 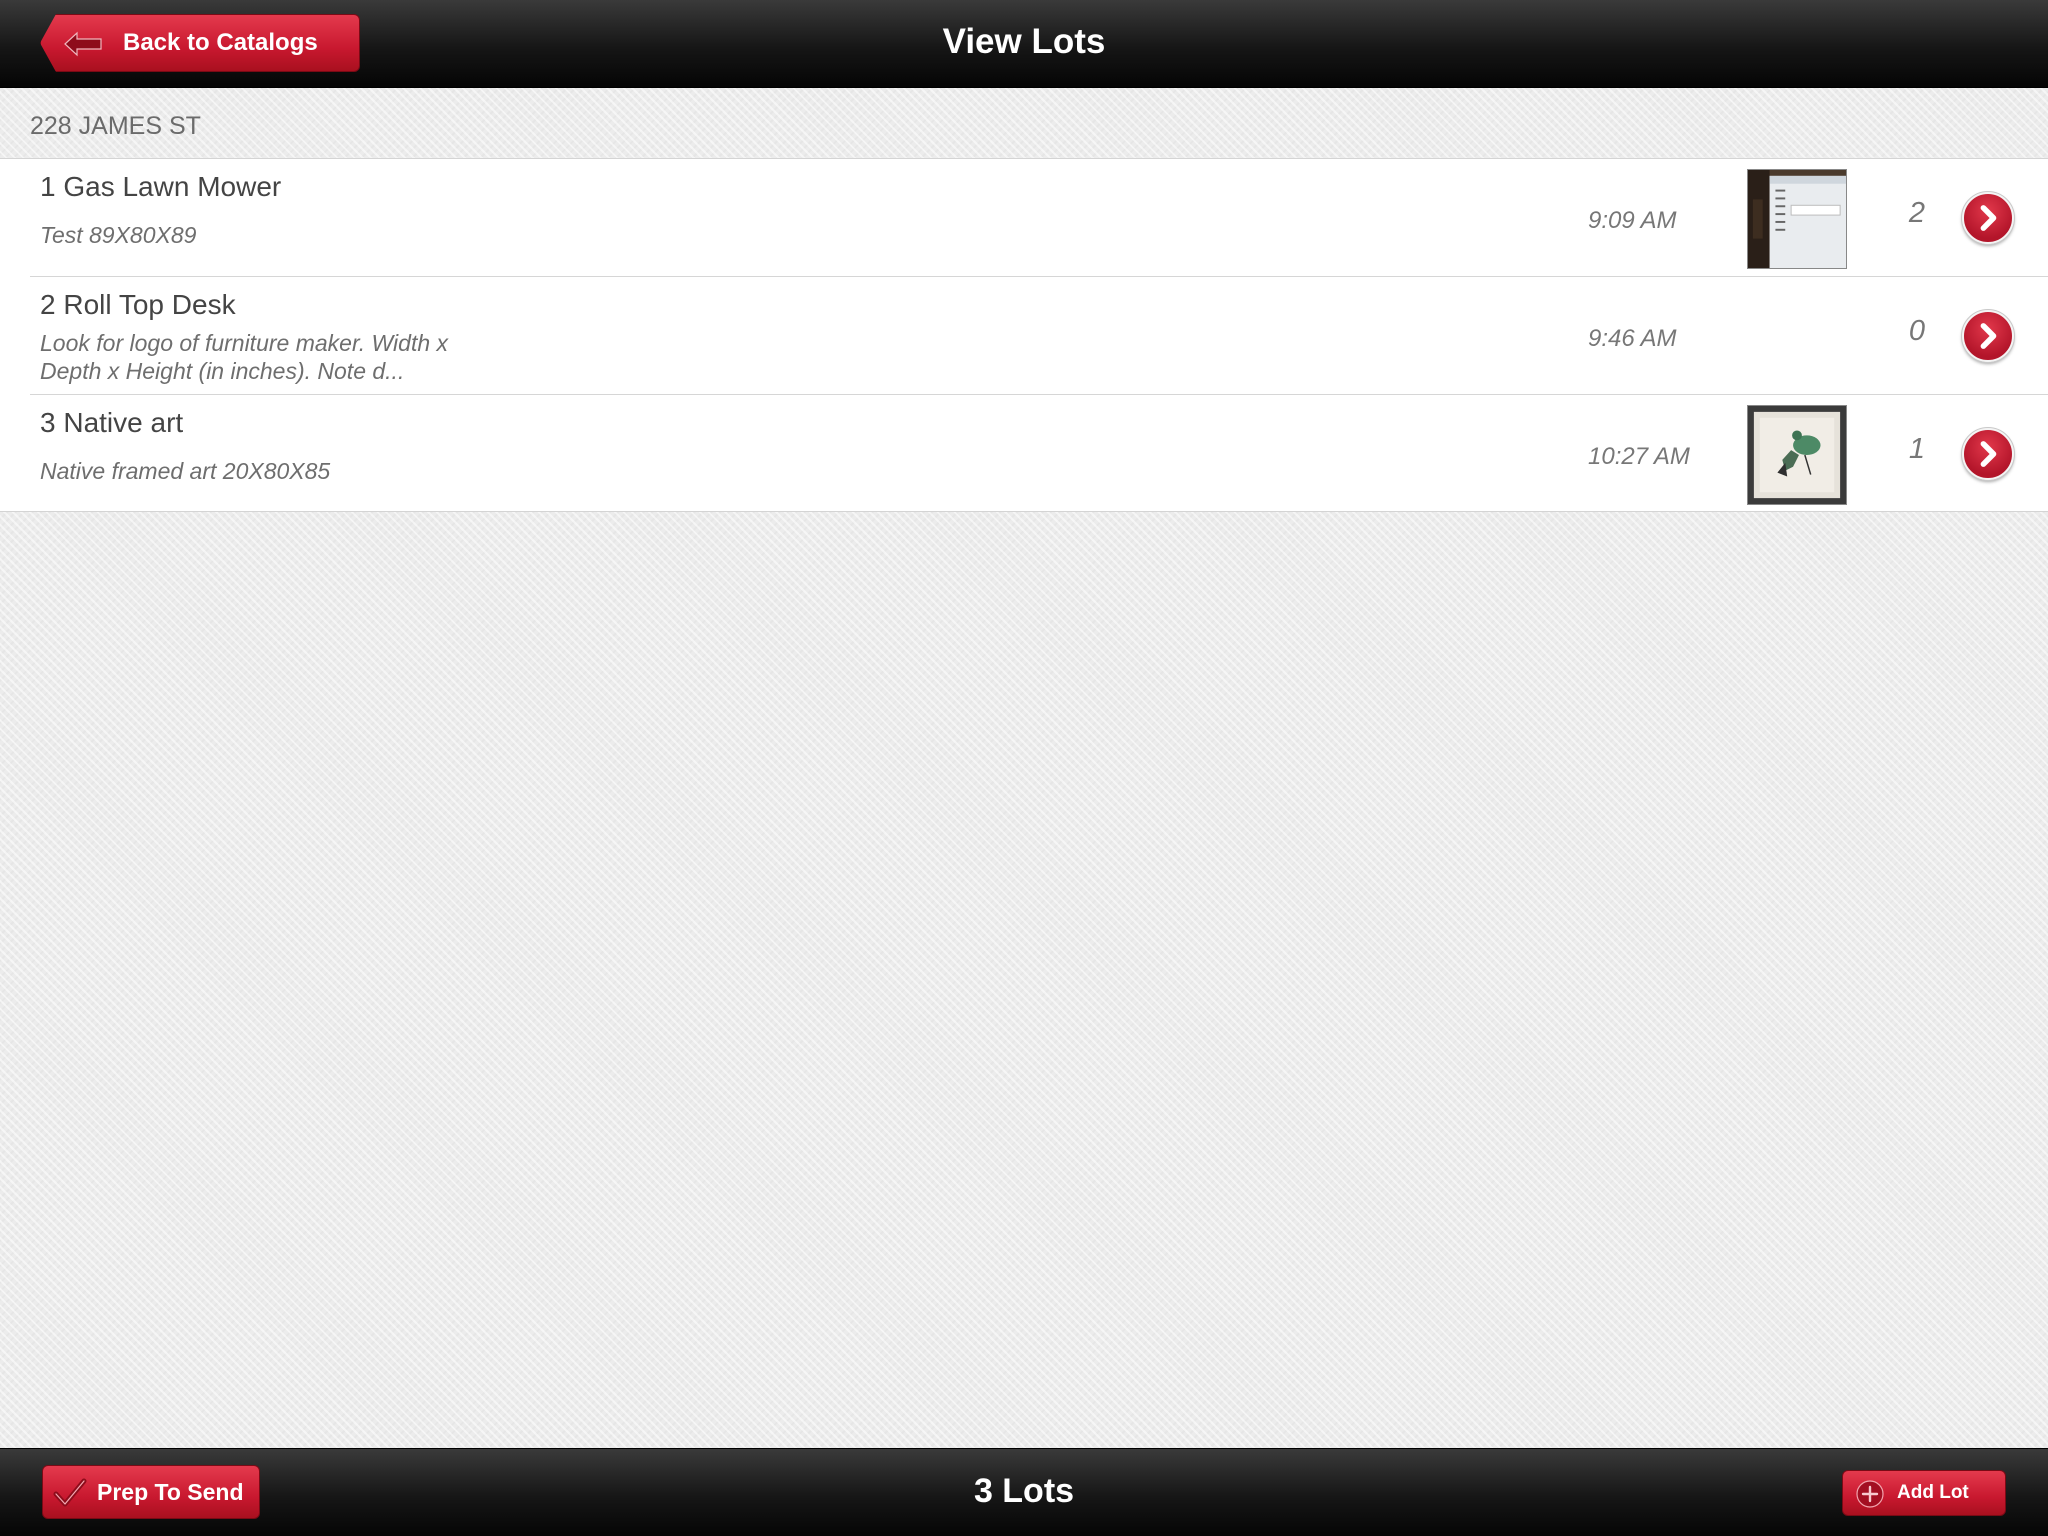 What do you see at coordinates (138, 304) in the screenshot?
I see `lot-title: 2 Roll Top Desk` at bounding box center [138, 304].